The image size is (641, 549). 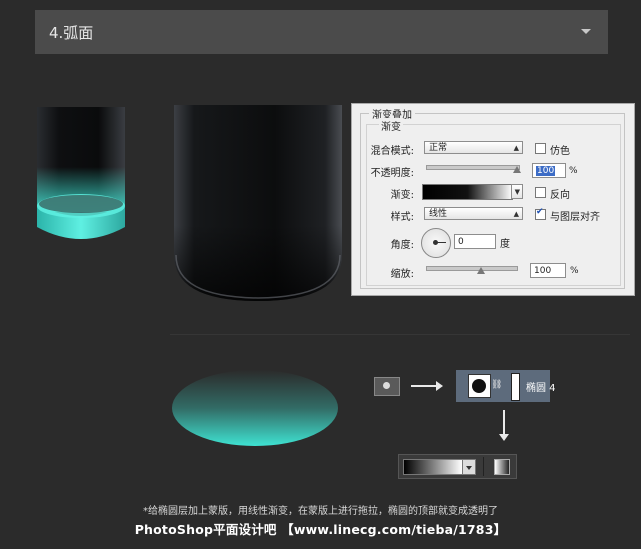 I want to click on scale-input: 100, so click(x=548, y=270).